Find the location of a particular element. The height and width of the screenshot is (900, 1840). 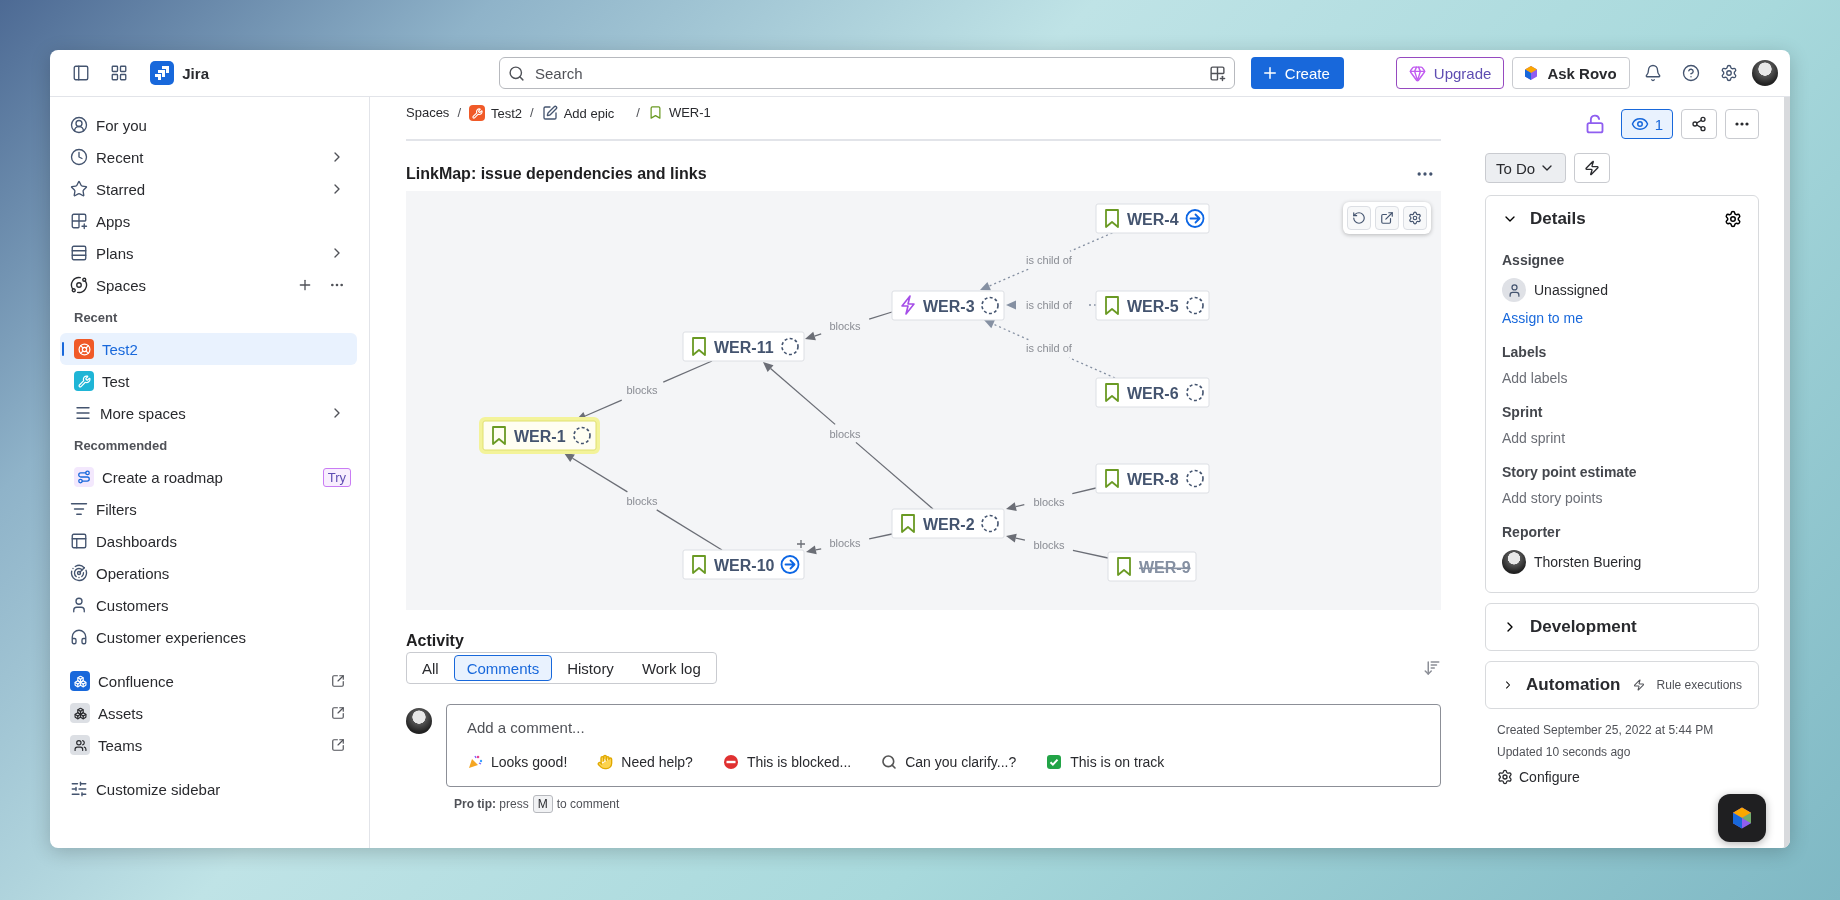

panel-toggle: Automation Rule executions is located at coordinates (1622, 685).